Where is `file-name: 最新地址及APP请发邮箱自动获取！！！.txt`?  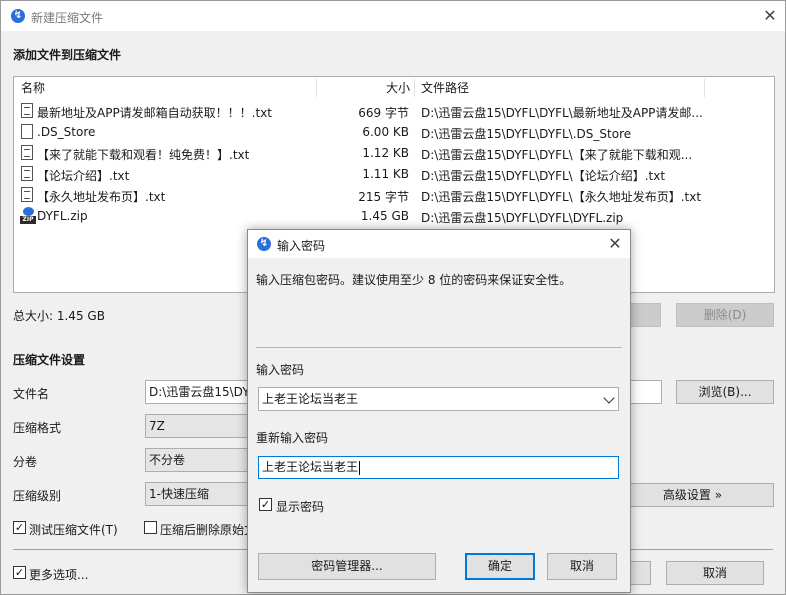
file-name: 最新地址及APP请发邮箱自动获取！！！.txt is located at coordinates (155, 113).